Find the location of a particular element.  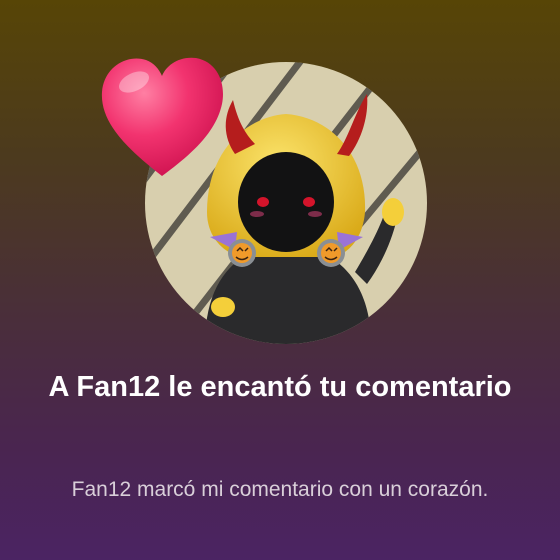

heart-icon is located at coordinates (162, 116).